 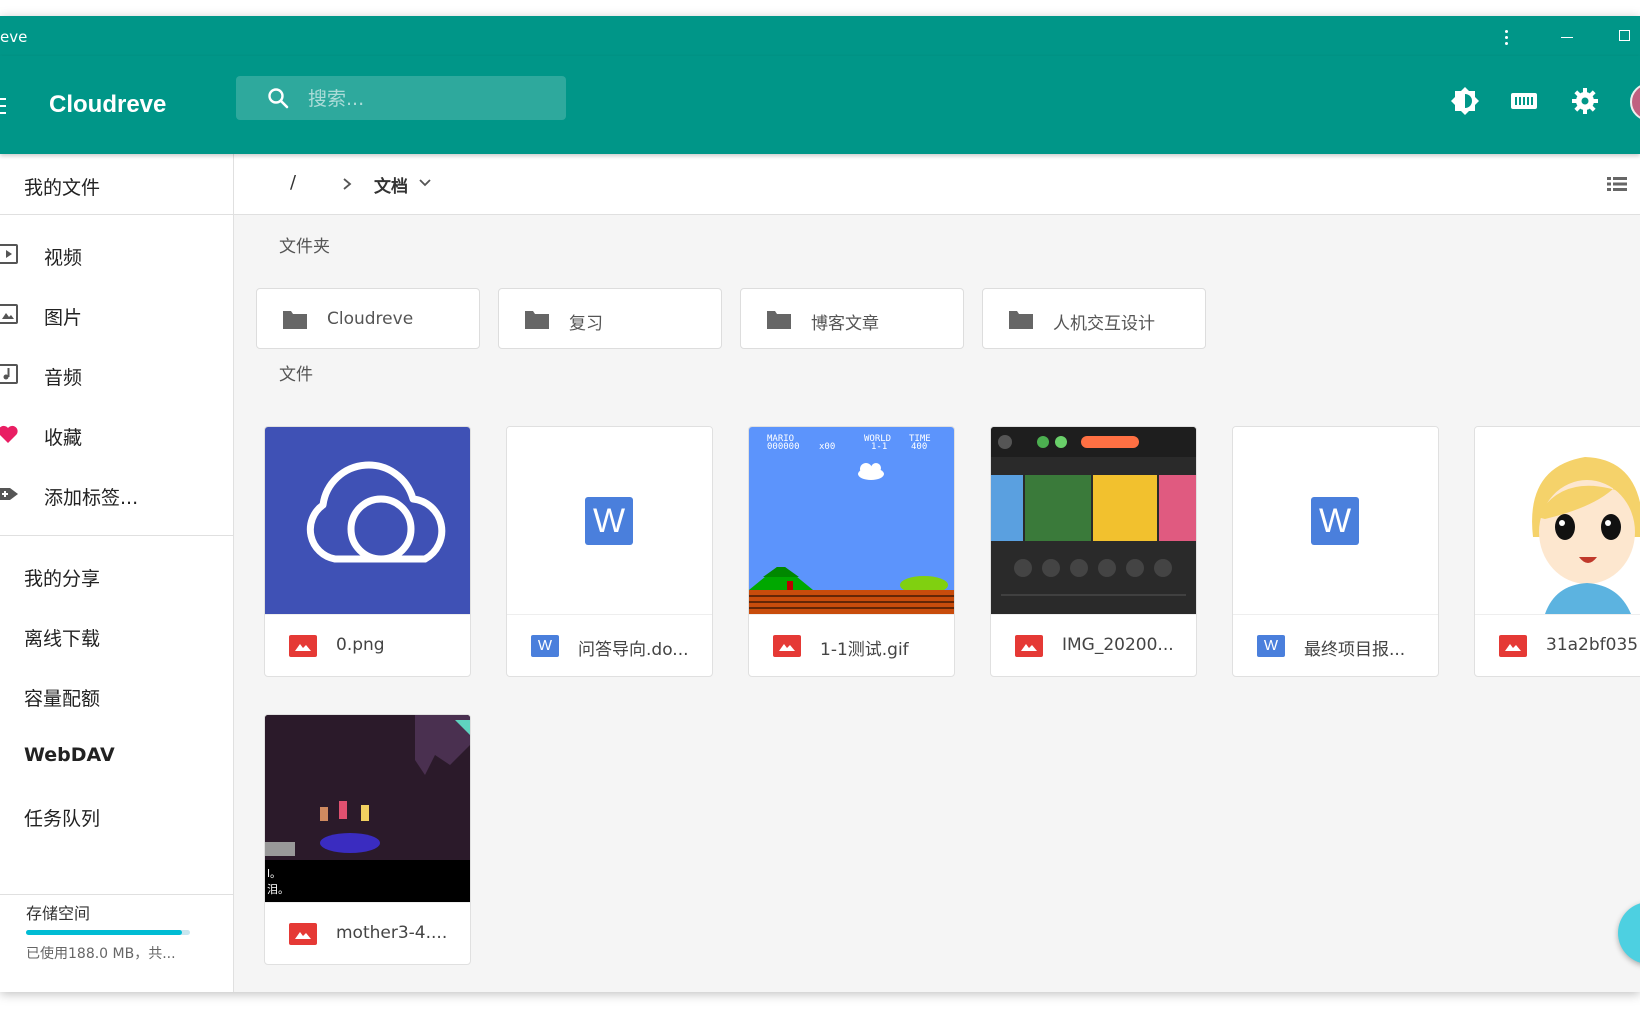 What do you see at coordinates (116, 755) in the screenshot?
I see `sidebar-item-webdav: WebDAV` at bounding box center [116, 755].